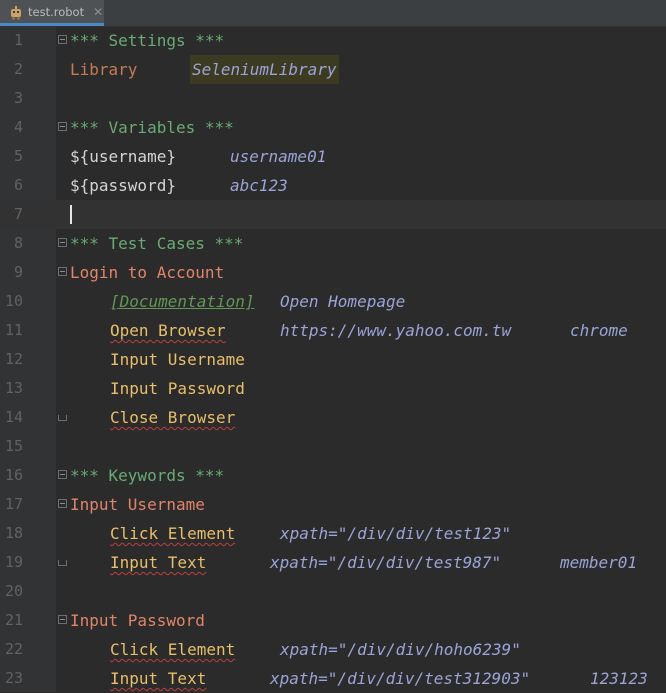  What do you see at coordinates (333, 475) in the screenshot?
I see `code-line: 16 *** Keywords ***` at bounding box center [333, 475].